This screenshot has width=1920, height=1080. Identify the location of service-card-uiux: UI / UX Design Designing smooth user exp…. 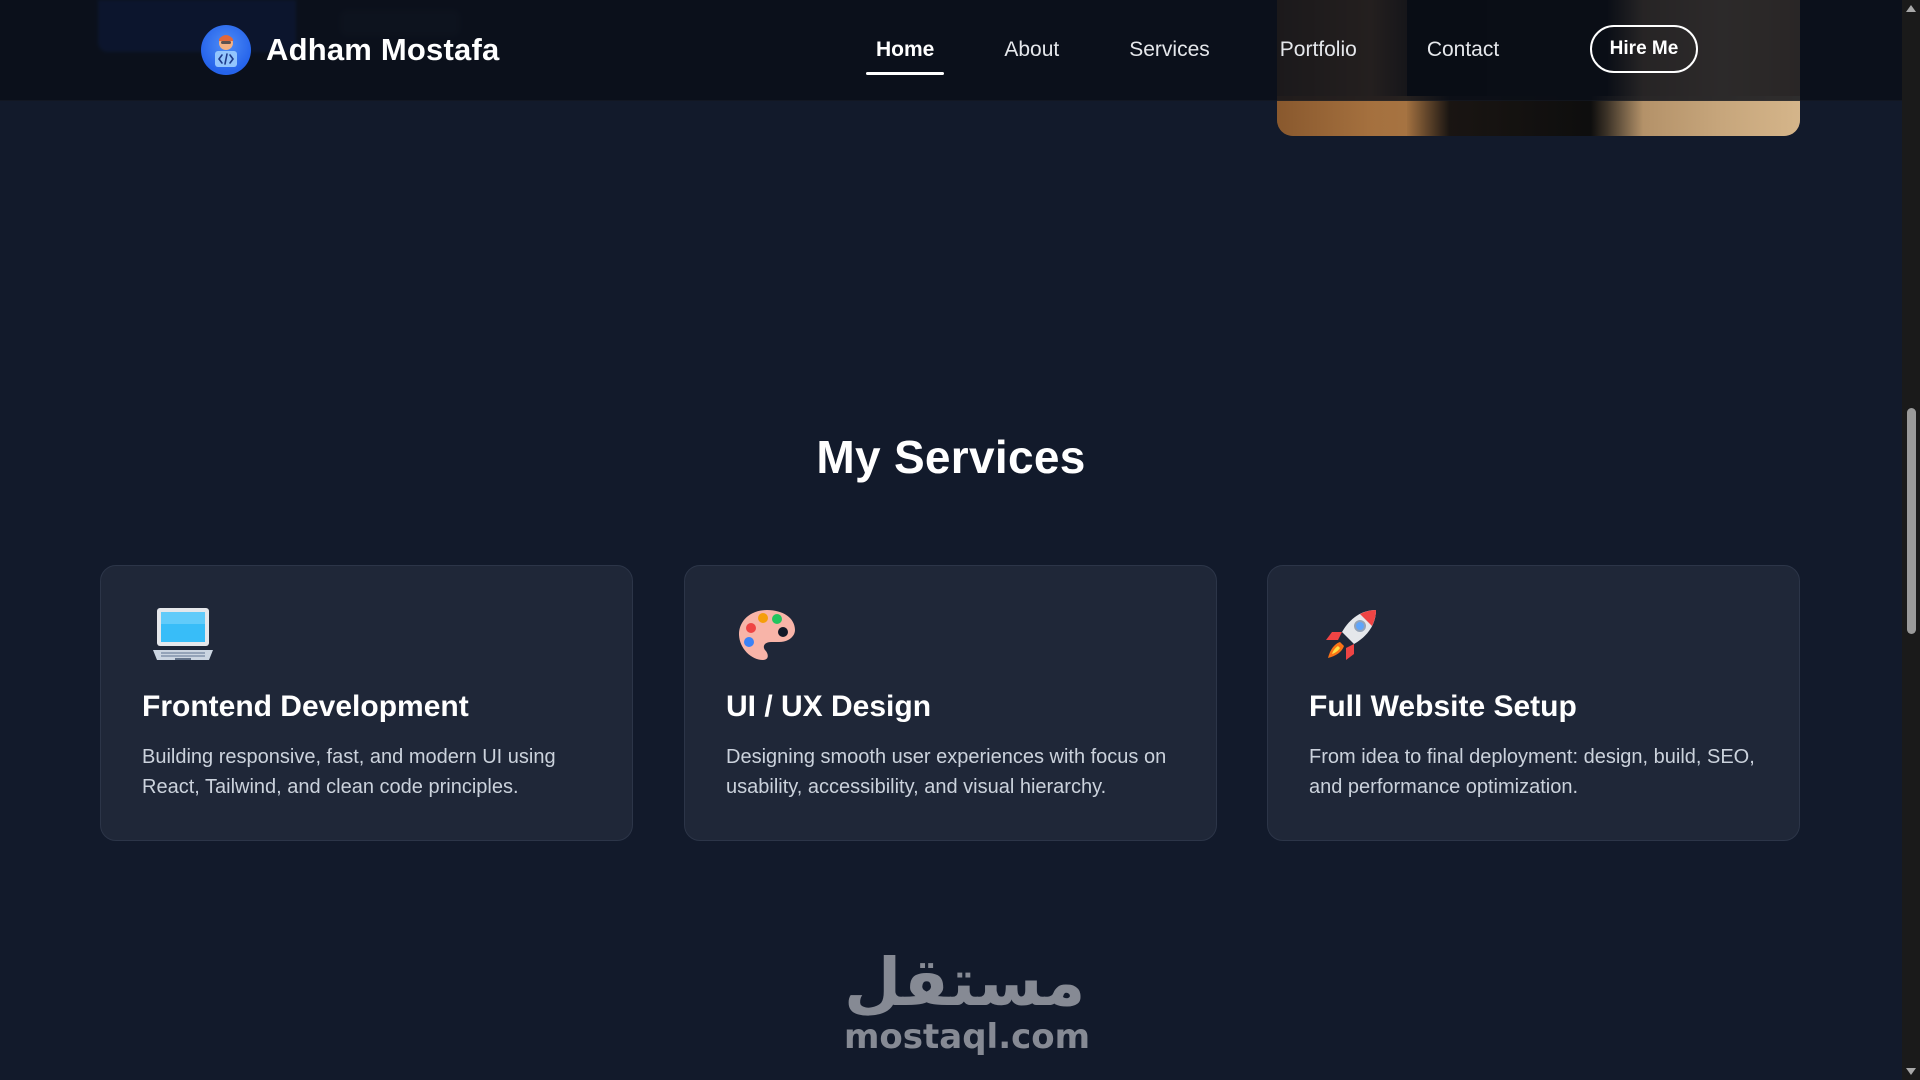
(950, 703).